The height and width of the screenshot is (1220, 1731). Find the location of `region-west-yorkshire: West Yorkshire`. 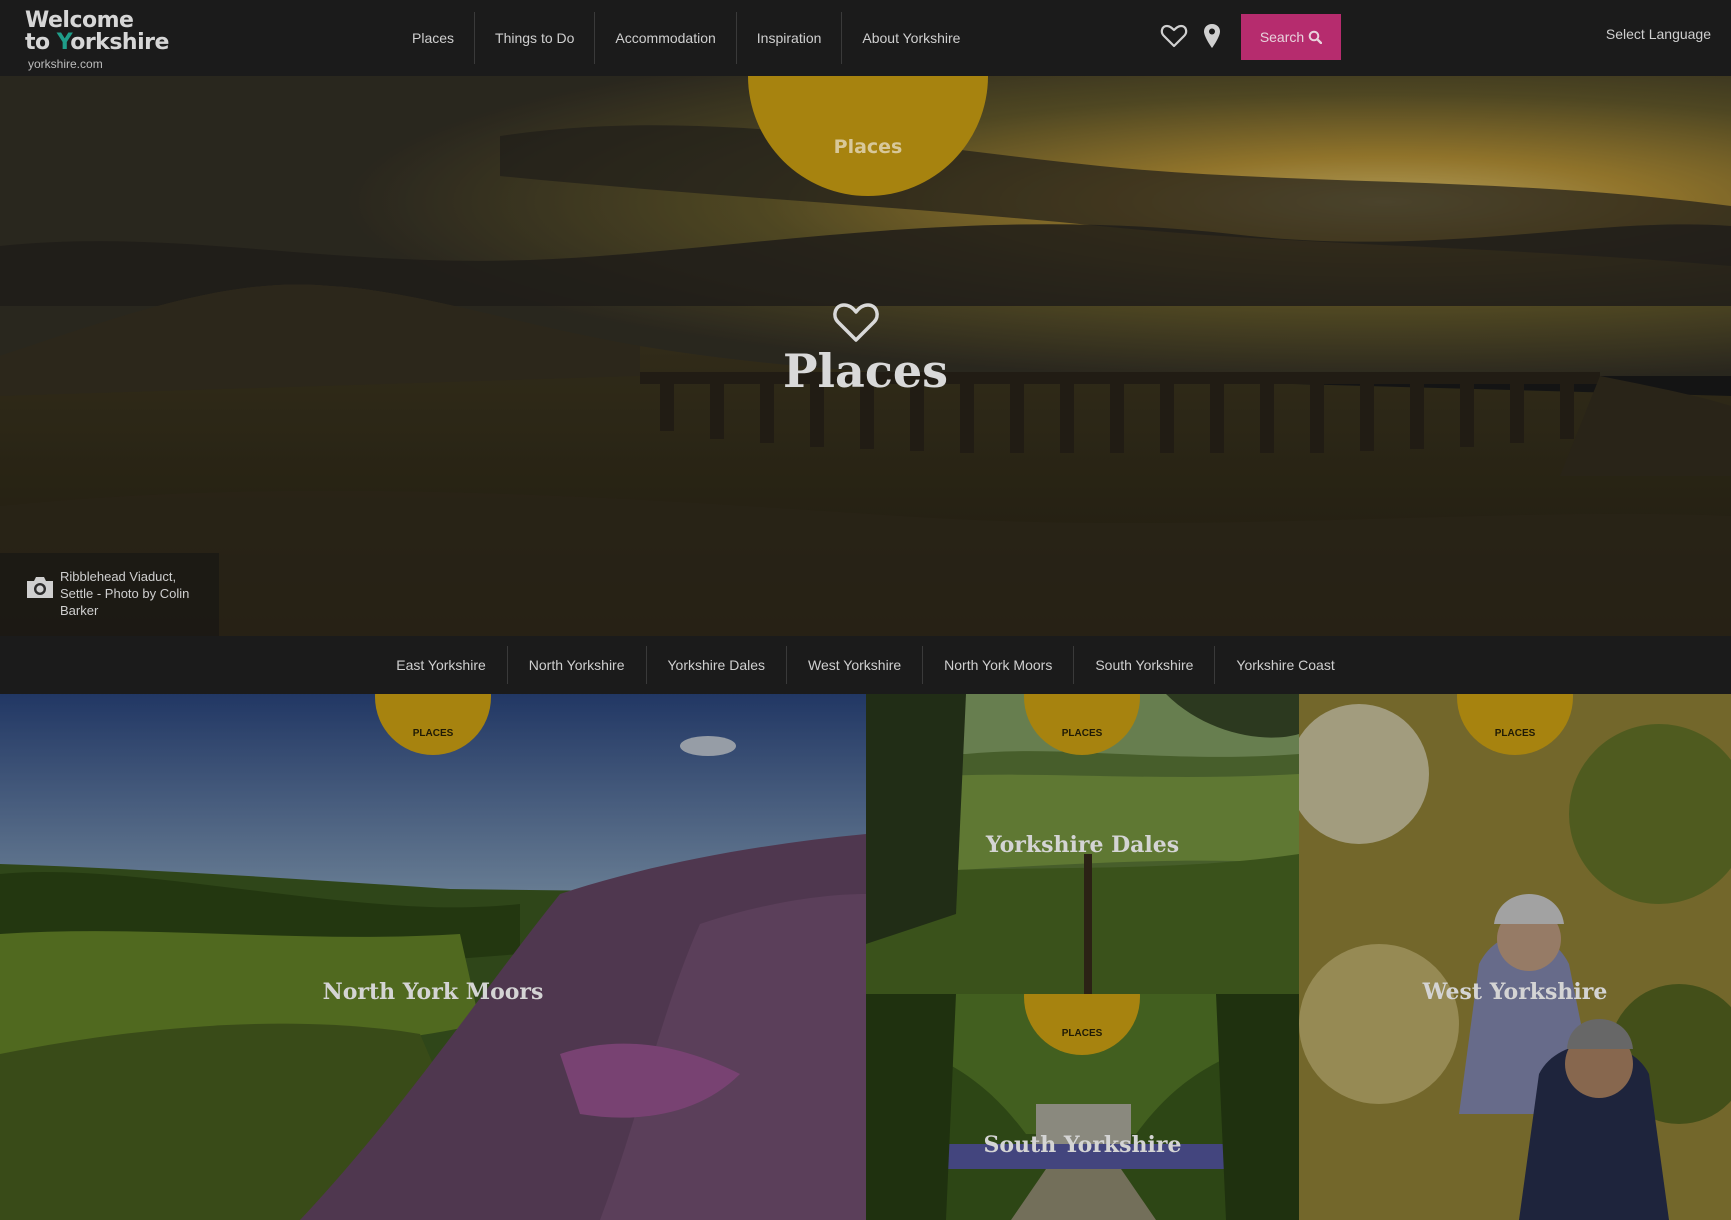

region-west-yorkshire: West Yorkshire is located at coordinates (855, 665).